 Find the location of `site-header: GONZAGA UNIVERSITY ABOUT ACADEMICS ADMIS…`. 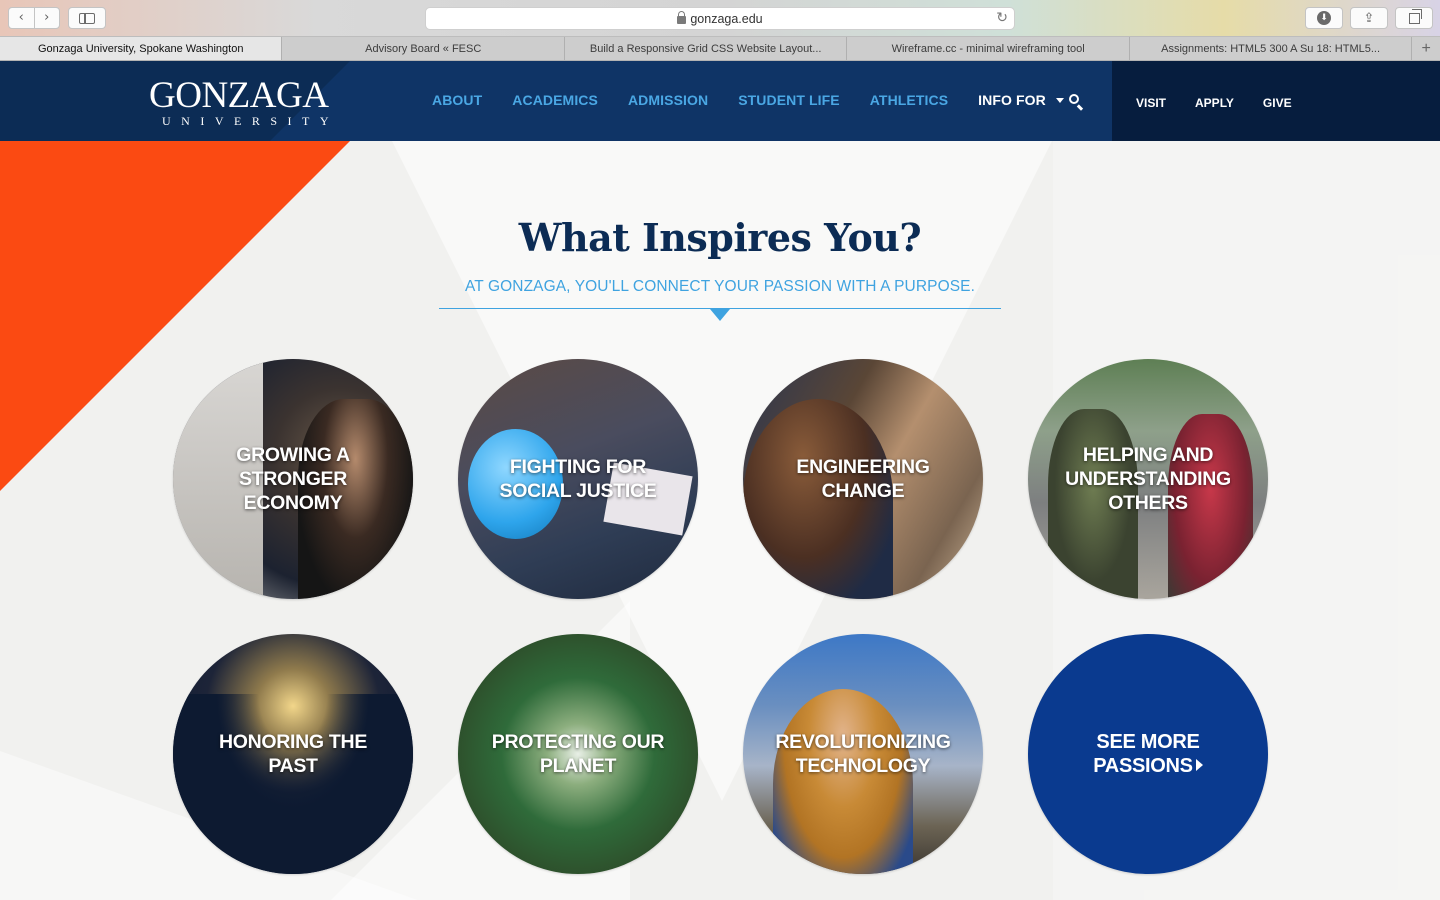

site-header: GONZAGA UNIVERSITY ABOUT ACADEMICS ADMIS… is located at coordinates (720, 101).